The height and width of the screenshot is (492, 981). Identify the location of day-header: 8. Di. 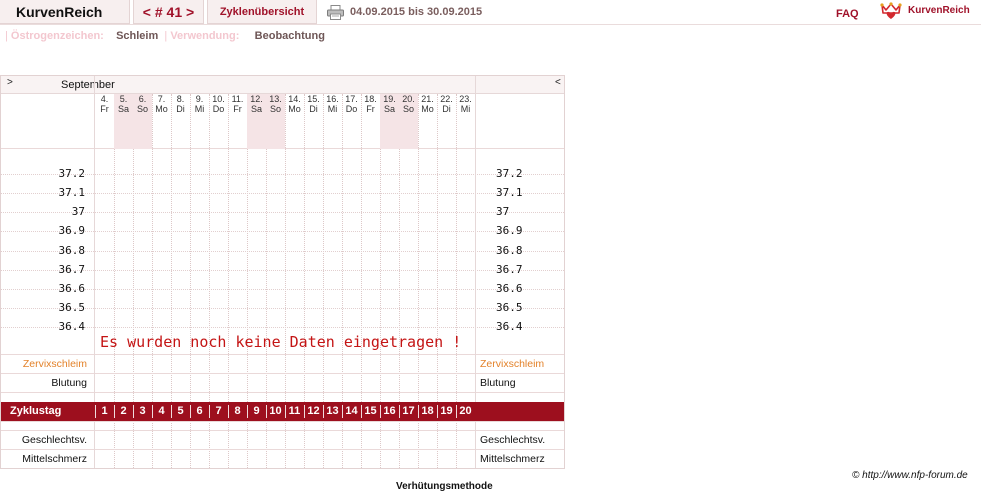
(180, 121).